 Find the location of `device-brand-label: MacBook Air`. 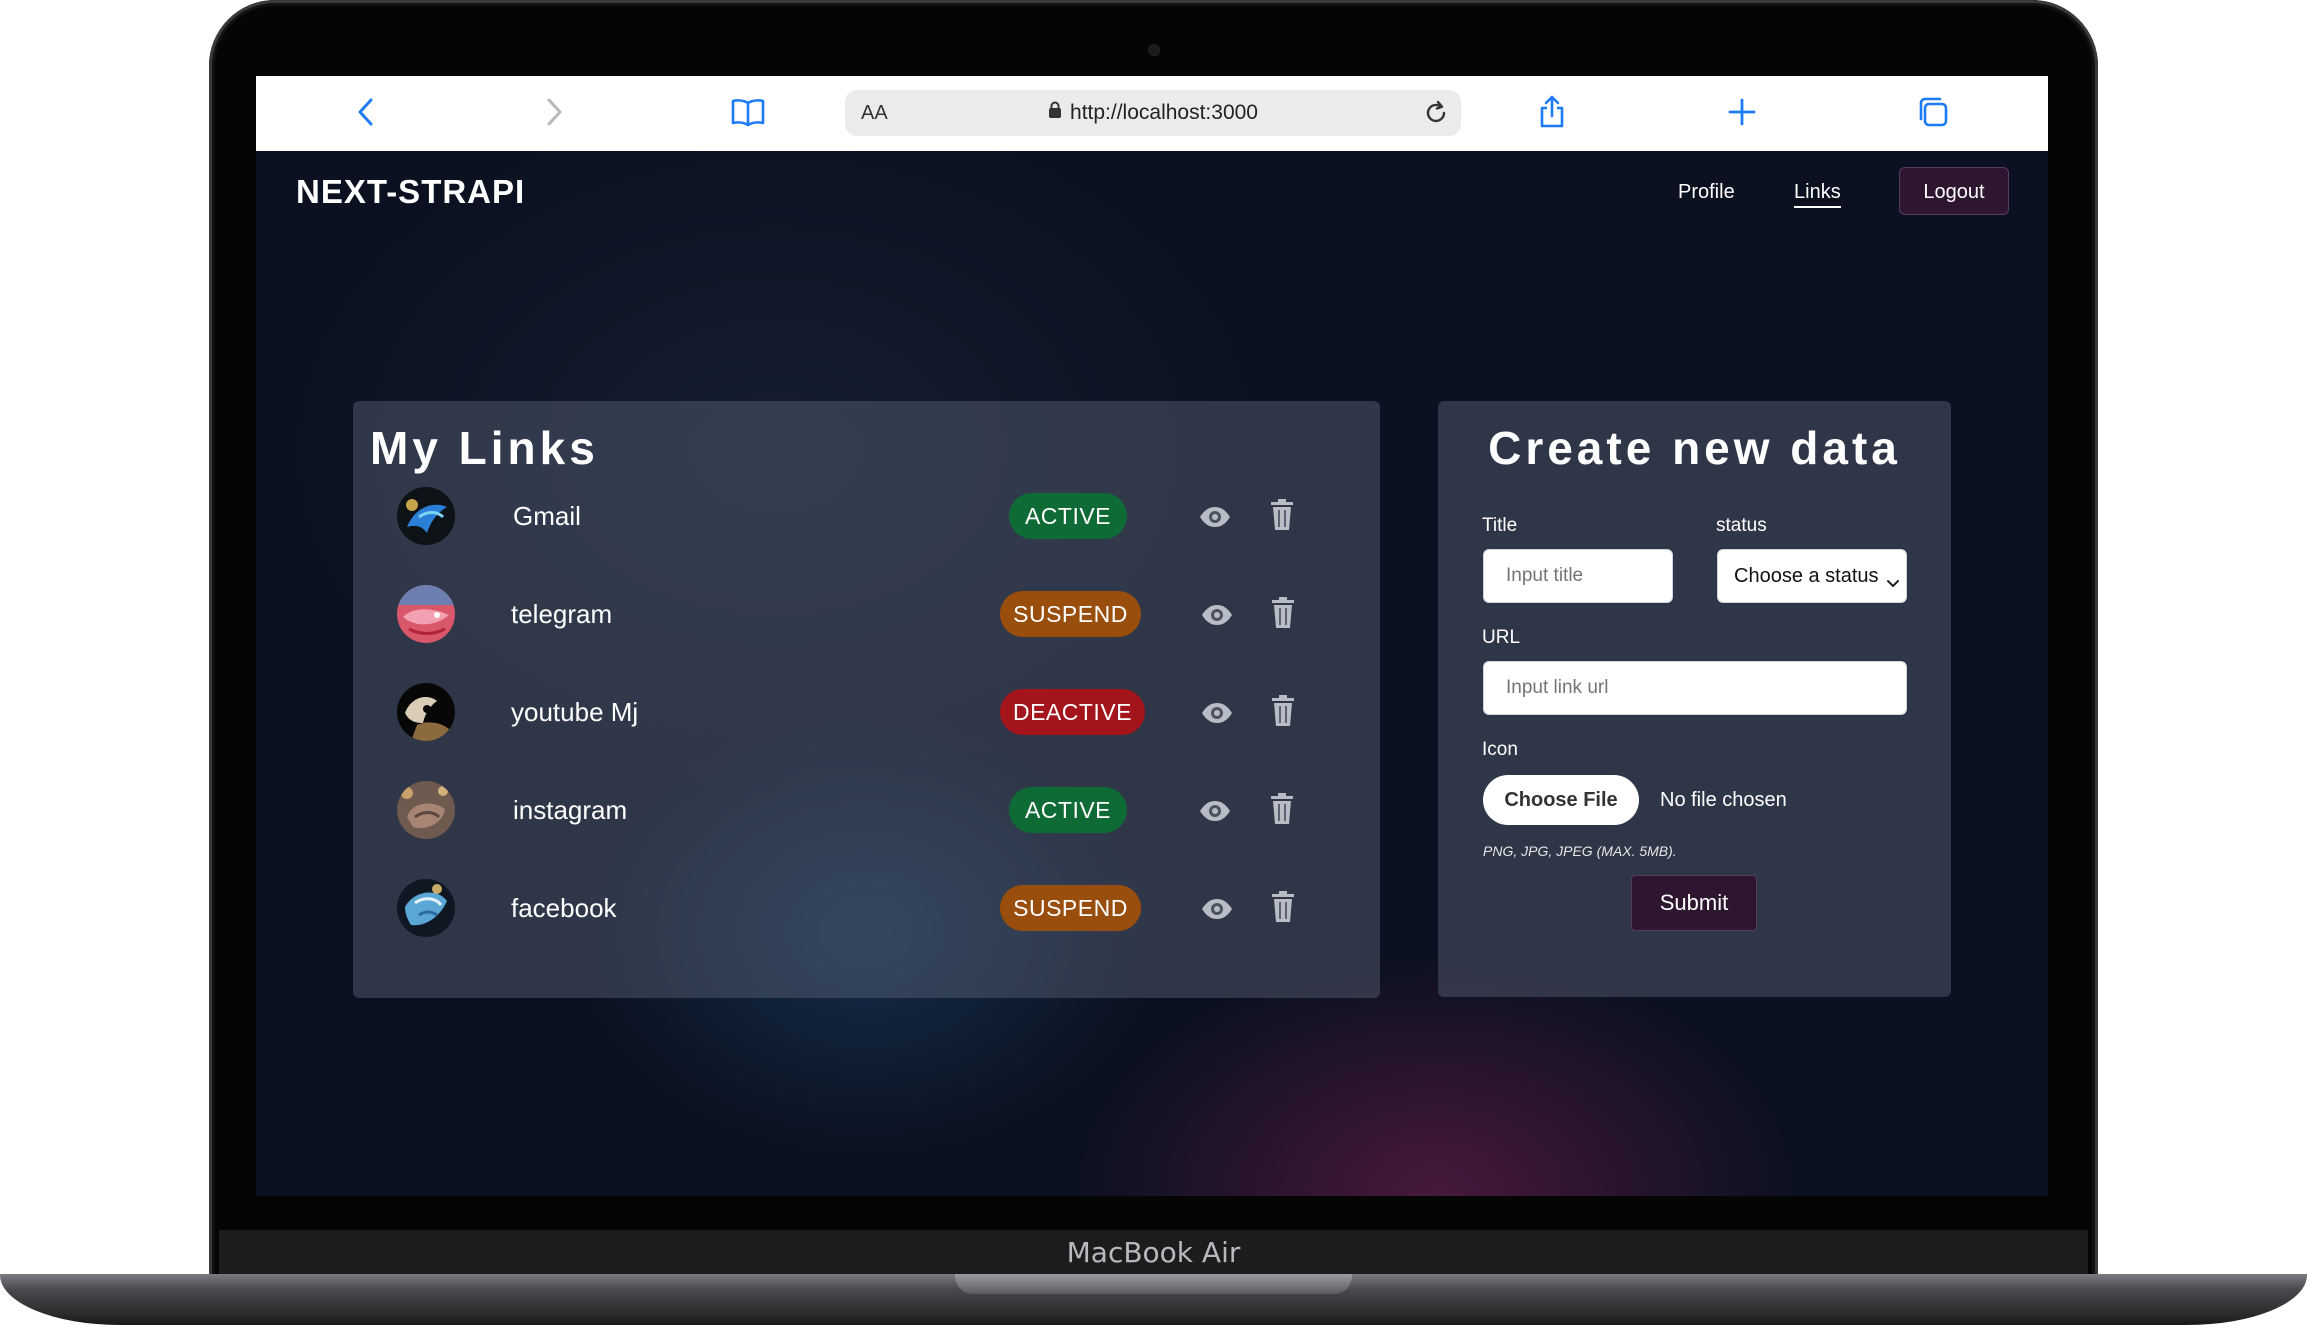

device-brand-label: MacBook Air is located at coordinates (1153, 1252).